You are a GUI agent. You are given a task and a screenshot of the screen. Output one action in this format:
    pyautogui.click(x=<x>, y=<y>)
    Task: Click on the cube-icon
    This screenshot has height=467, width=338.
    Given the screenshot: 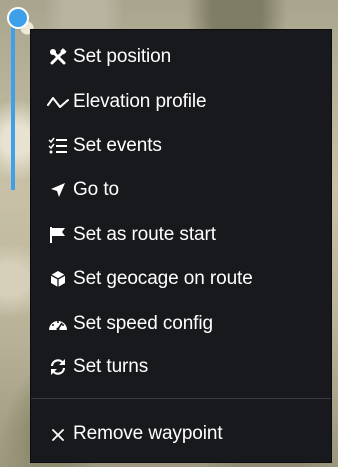 What is the action you would take?
    pyautogui.click(x=58, y=279)
    